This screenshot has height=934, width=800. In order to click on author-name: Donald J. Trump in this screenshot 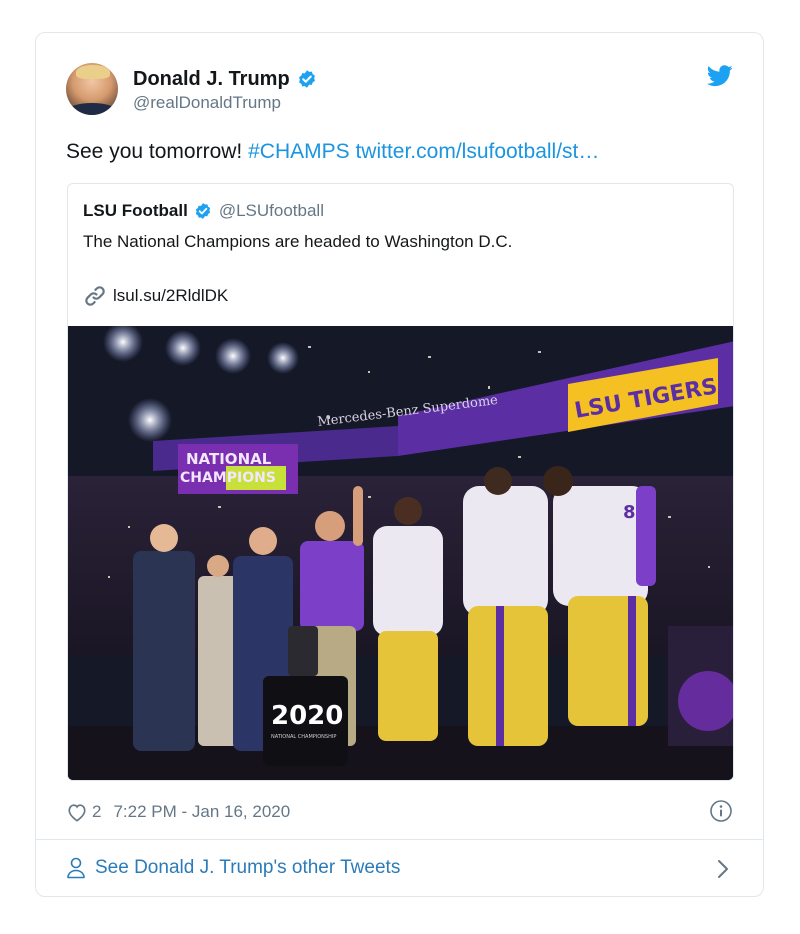, I will do `click(211, 79)`.